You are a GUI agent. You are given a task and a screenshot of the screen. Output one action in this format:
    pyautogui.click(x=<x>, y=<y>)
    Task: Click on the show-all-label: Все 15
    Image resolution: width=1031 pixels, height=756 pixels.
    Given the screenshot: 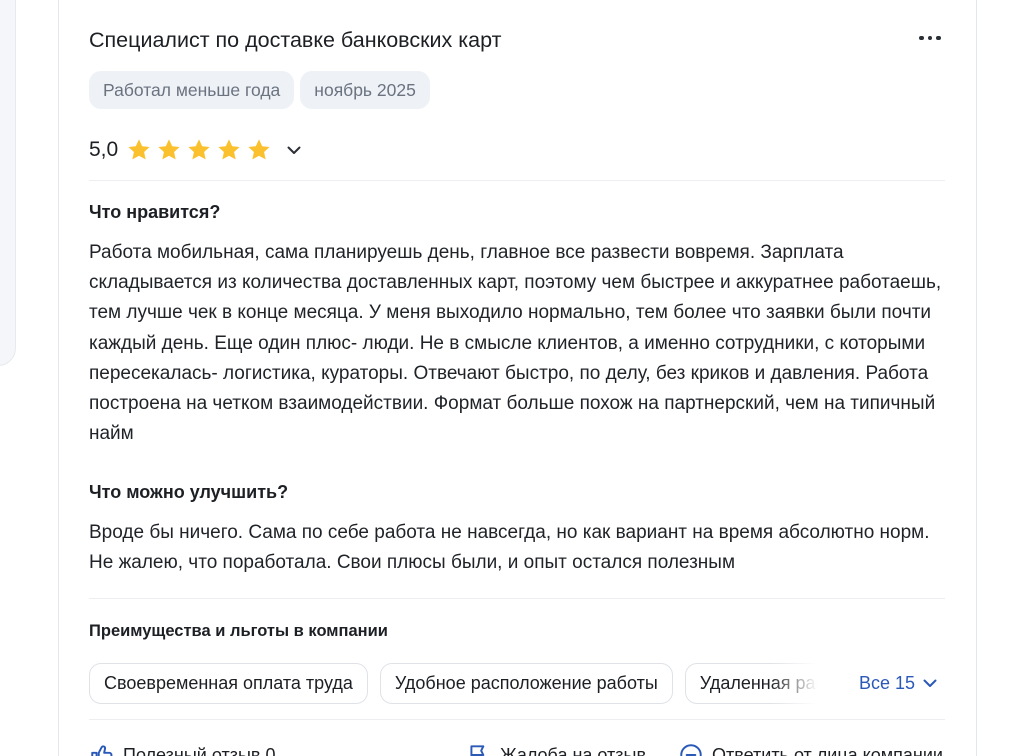 What is the action you would take?
    pyautogui.click(x=887, y=683)
    